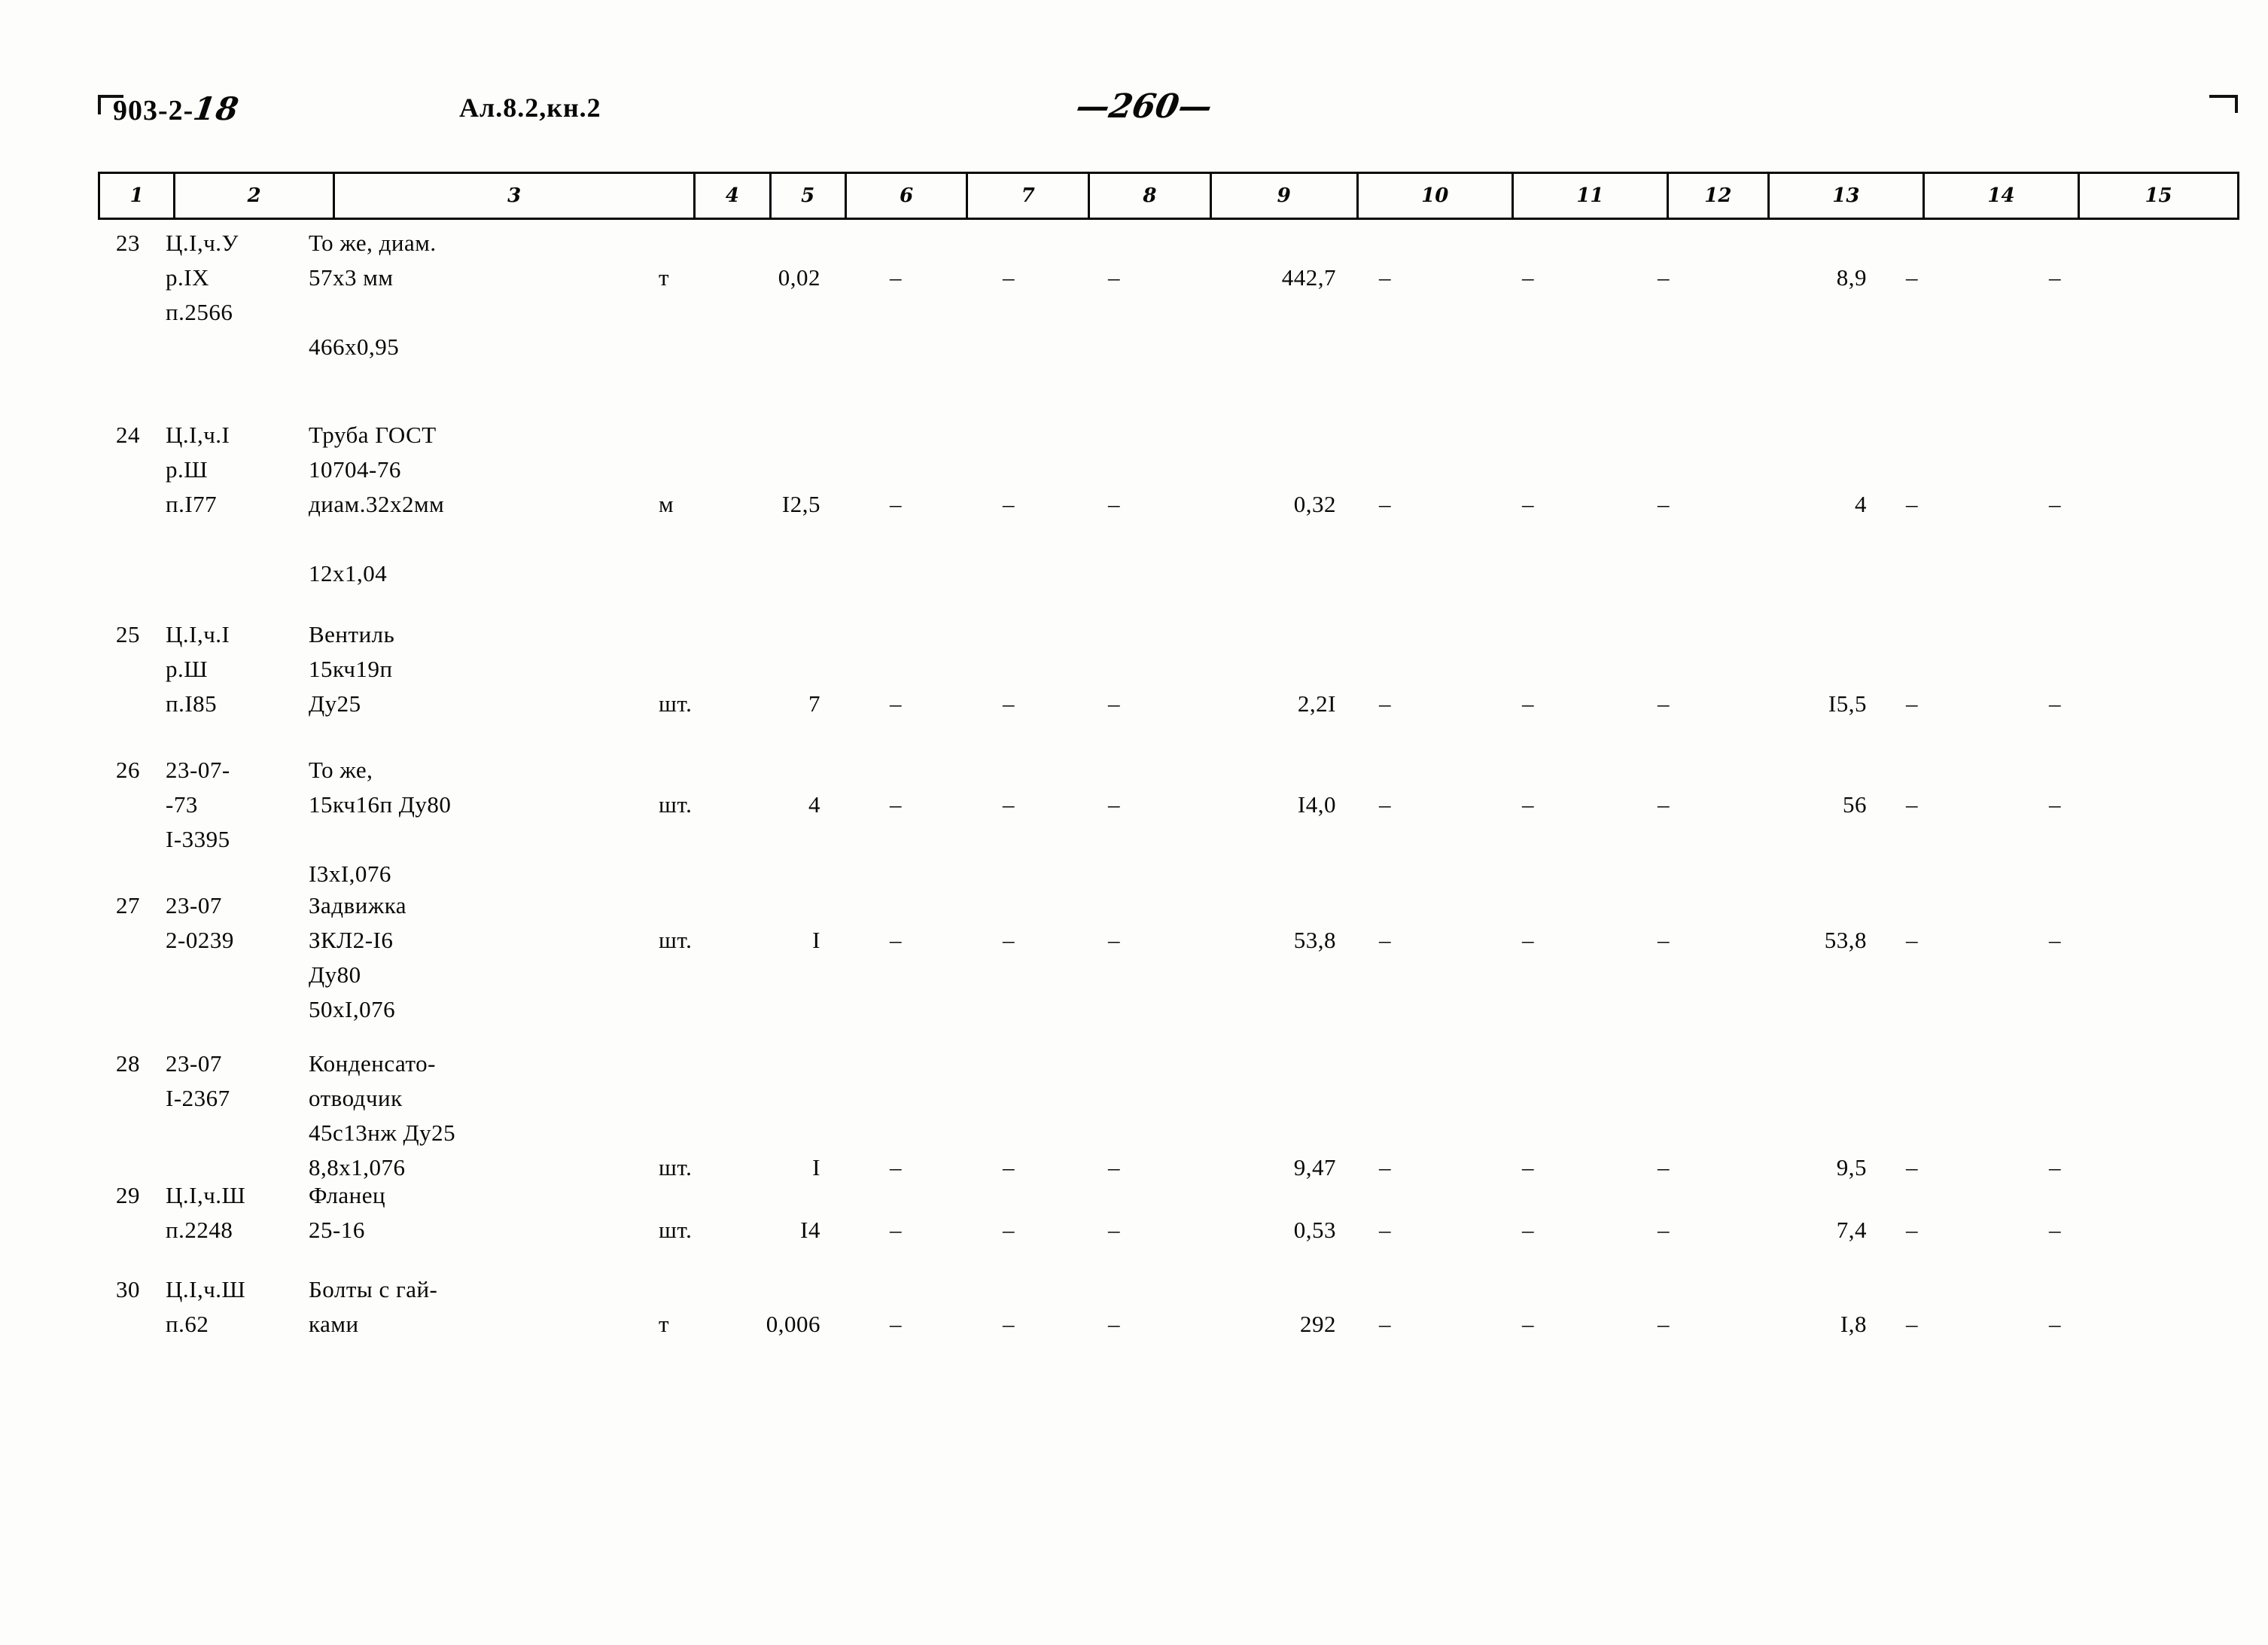 This screenshot has width=2268, height=1645. I want to click on column-header: 3, so click(514, 196).